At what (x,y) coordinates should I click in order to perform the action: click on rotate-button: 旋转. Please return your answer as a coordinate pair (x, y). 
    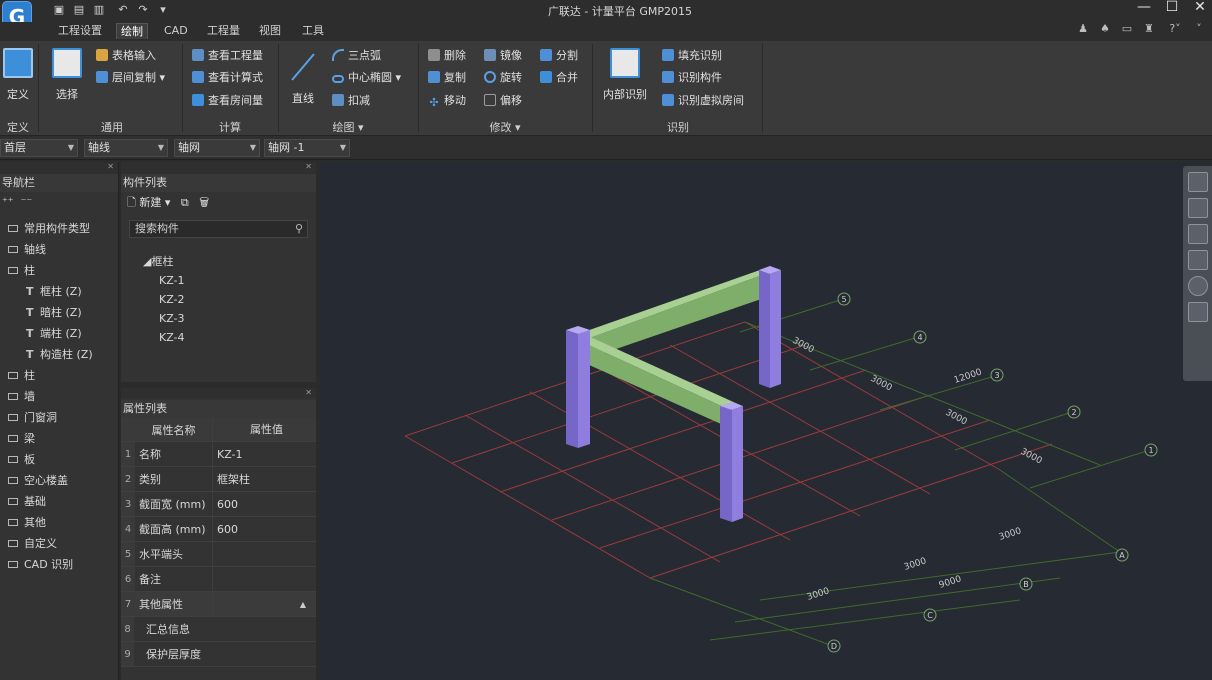
    Looking at the image, I should click on (503, 78).